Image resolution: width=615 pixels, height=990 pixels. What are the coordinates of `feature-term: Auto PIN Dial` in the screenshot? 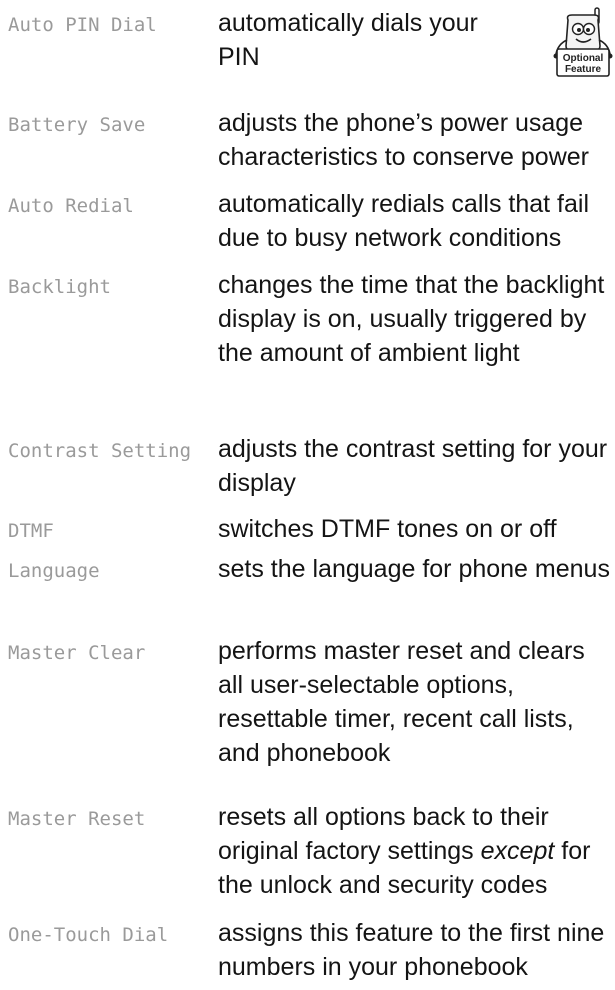 It's located at (82, 25).